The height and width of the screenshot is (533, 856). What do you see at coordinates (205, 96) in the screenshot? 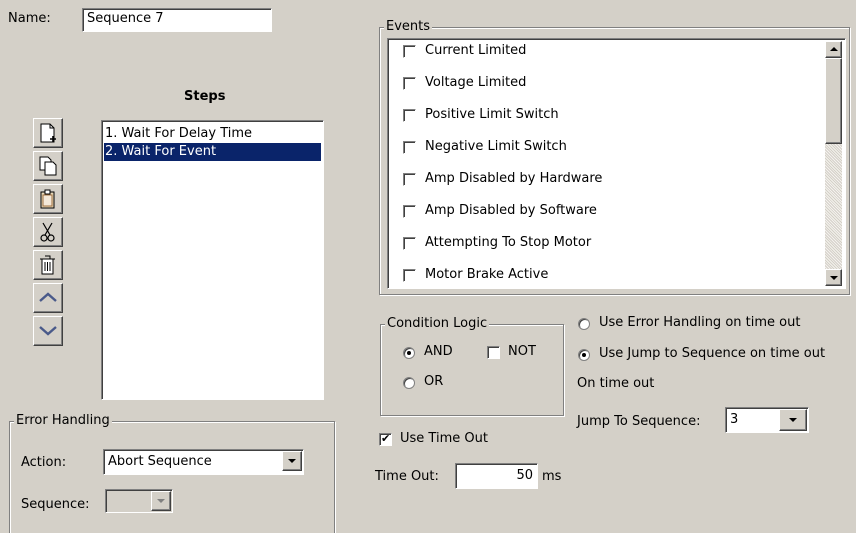
I see `steps-title: Steps` at bounding box center [205, 96].